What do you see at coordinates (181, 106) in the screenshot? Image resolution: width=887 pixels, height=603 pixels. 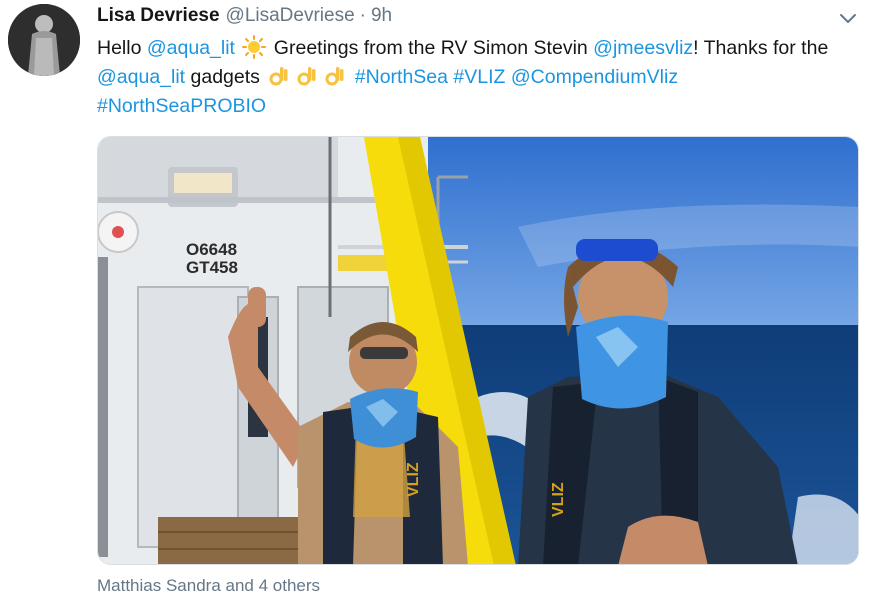 I see `hashtag-link: #NorthSeaPROBIO` at bounding box center [181, 106].